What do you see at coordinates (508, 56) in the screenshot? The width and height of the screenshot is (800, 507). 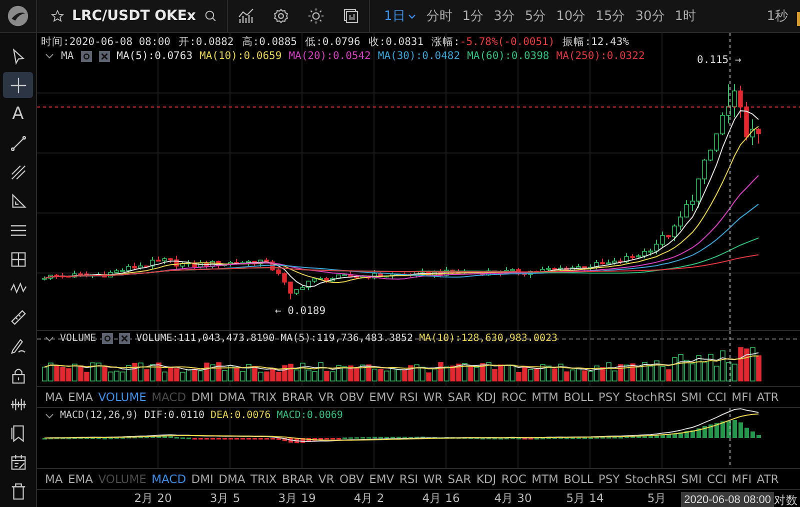 I see `ma-value: MA(60):0.0398` at bounding box center [508, 56].